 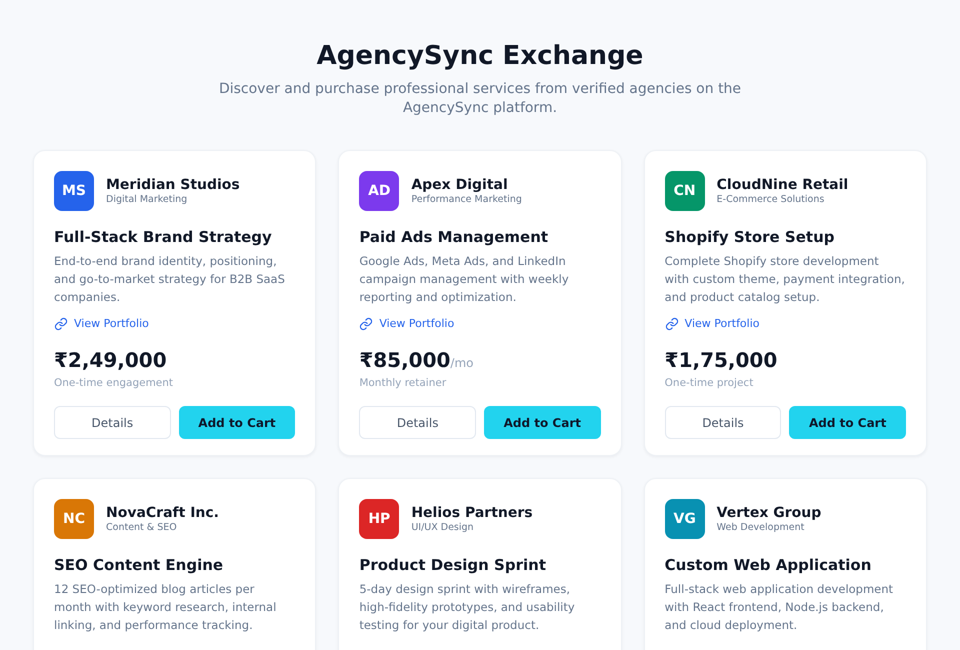 I want to click on page-subtitle: Discover and purchase professional services from verified agencies on the AgencySync platform., so click(x=480, y=99).